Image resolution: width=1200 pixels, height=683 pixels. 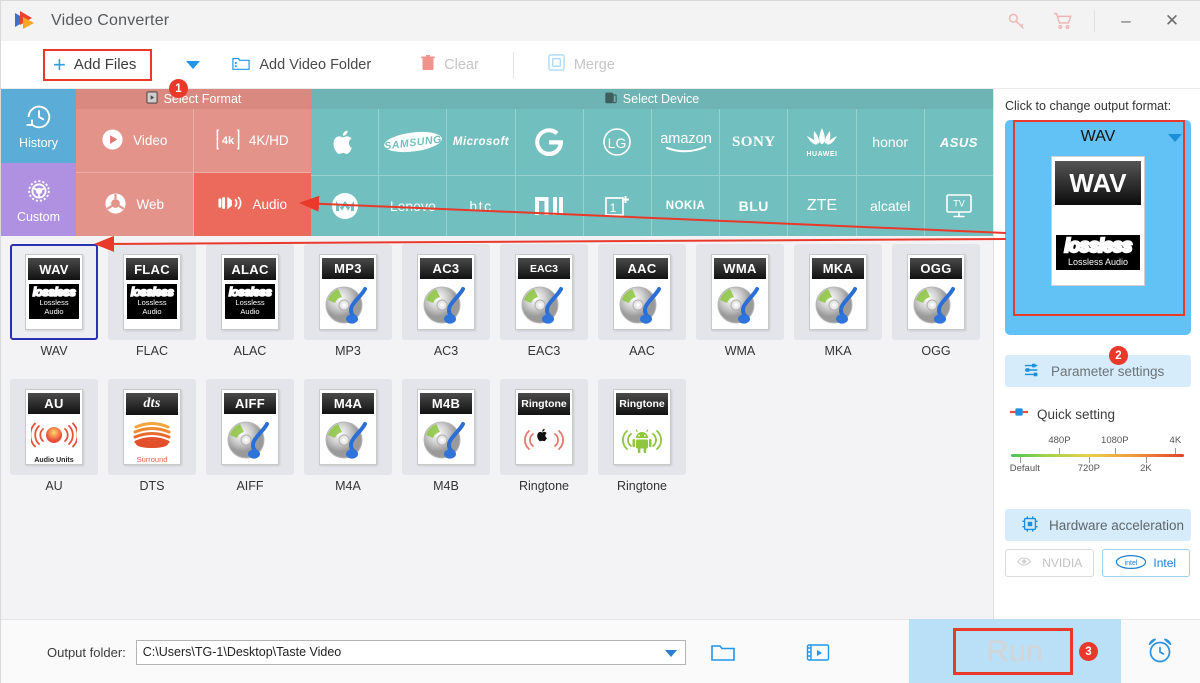 I want to click on slider-bottom-labels: Default 720P 2K, so click(x=1096, y=469).